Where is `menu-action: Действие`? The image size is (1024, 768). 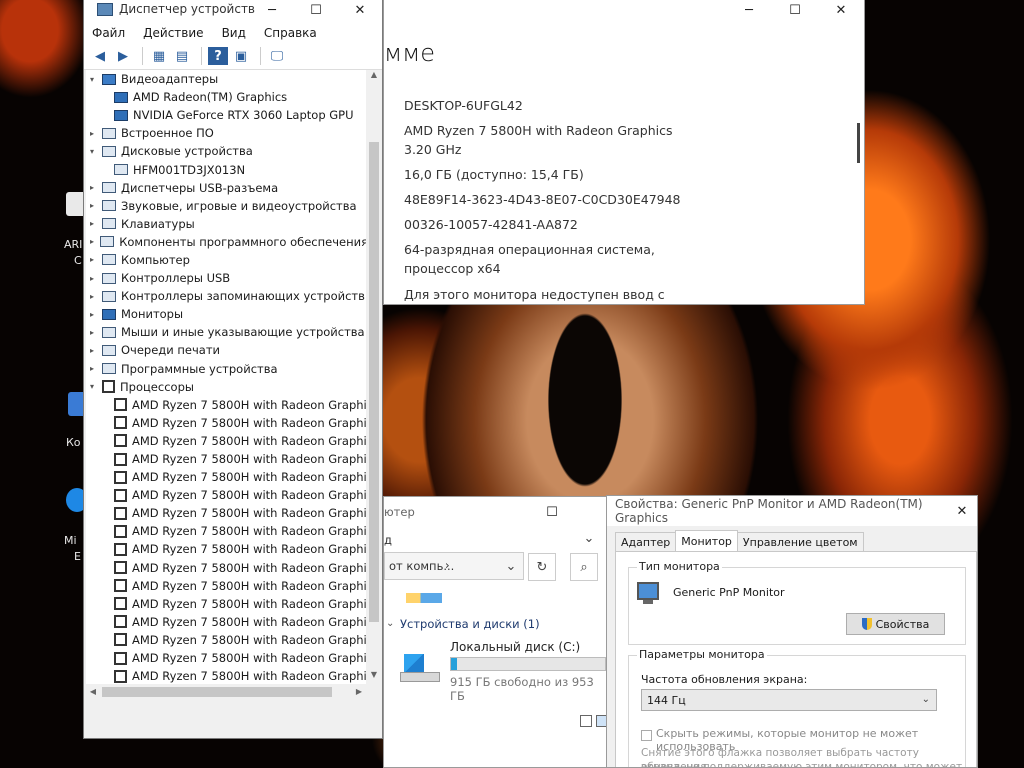
menu-action: Действие is located at coordinates (173, 33).